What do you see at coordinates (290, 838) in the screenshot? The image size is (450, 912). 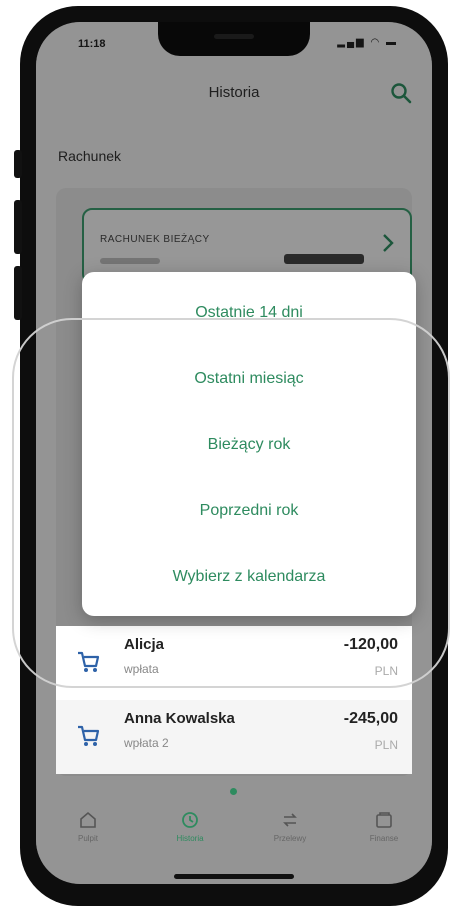 I see `nav-label: Przelewy` at bounding box center [290, 838].